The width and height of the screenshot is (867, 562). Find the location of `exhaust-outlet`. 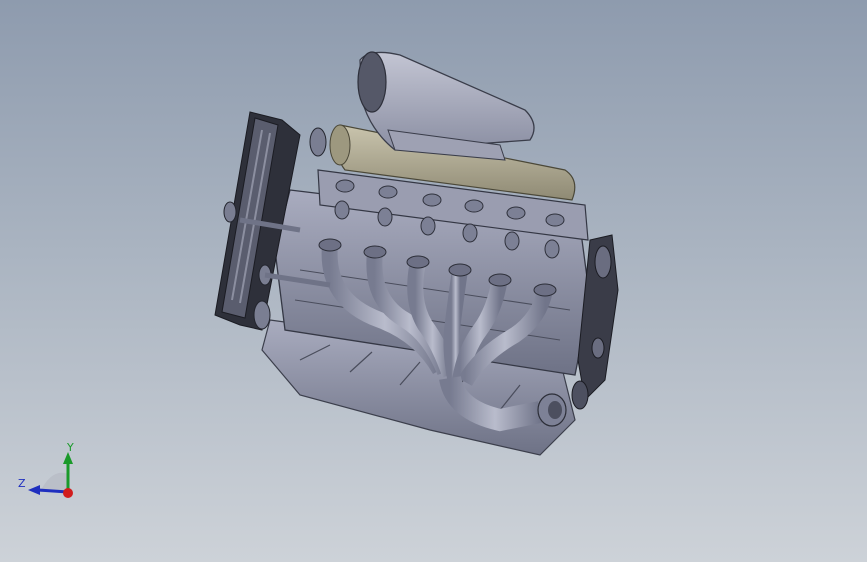

exhaust-outlet is located at coordinates (552, 410).